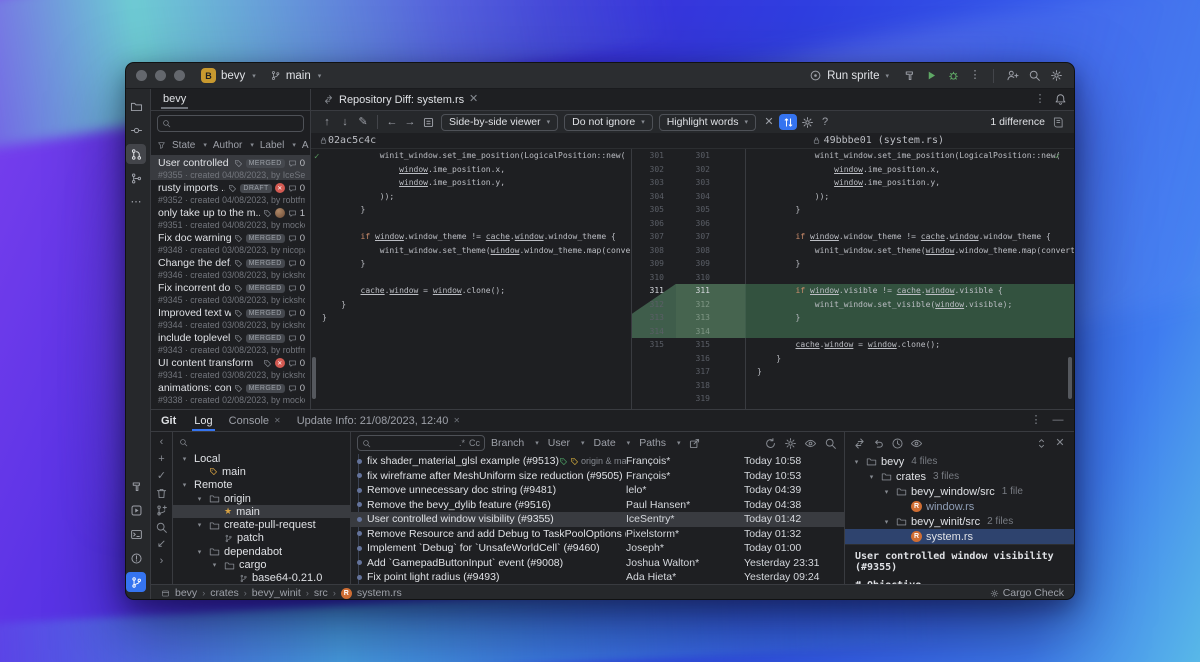 Image resolution: width=1200 pixels, height=662 pixels. Describe the element at coordinates (769, 122) in the screenshot. I see `collapse-unchanged-icon: ✕` at that location.